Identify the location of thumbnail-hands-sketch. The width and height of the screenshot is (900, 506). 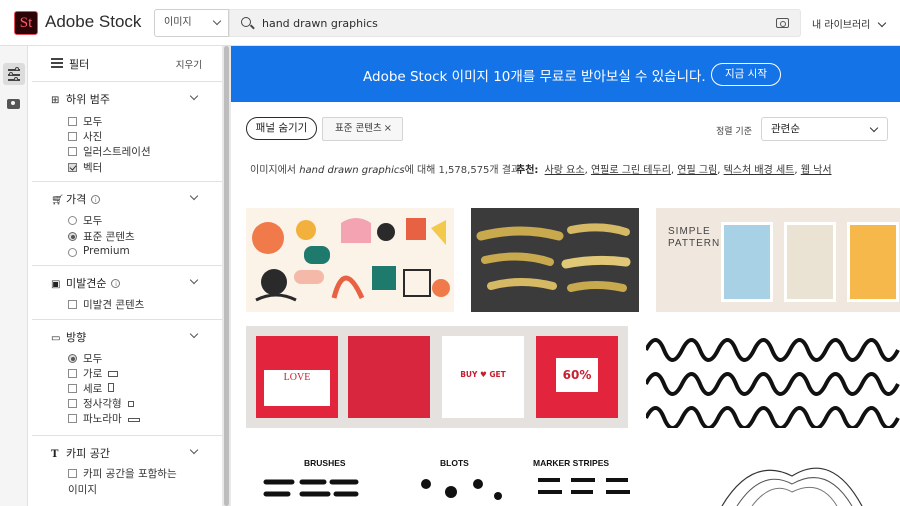
(796, 475).